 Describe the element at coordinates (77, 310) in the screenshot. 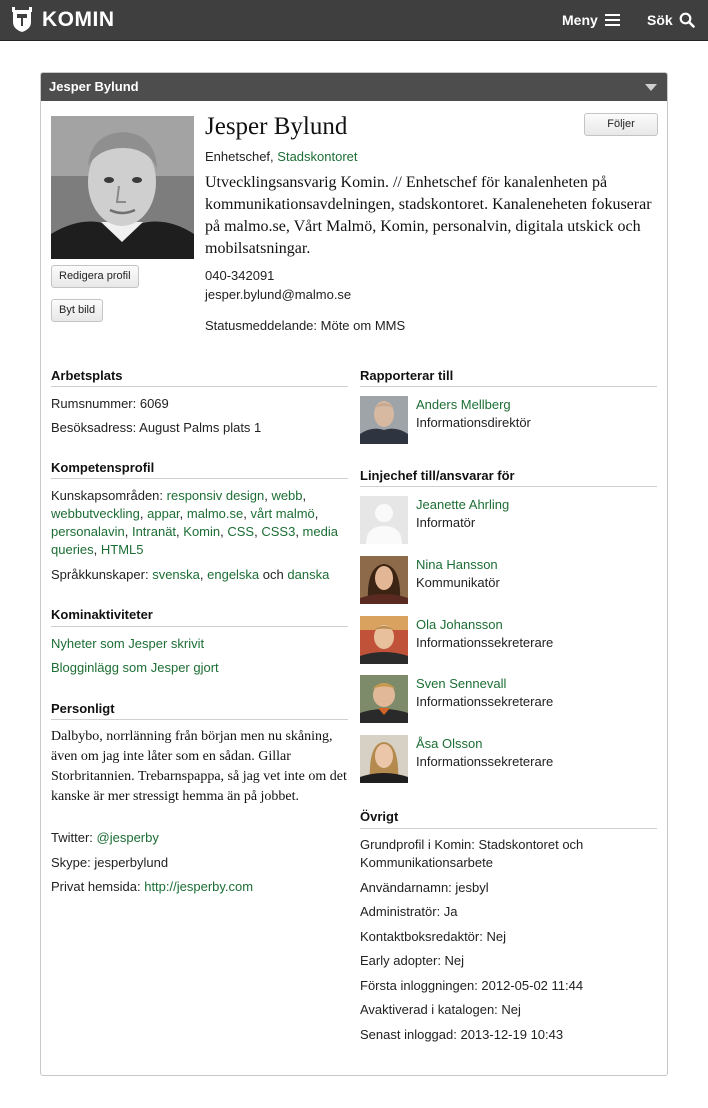

I see `change-picture-button: Byt bild` at that location.